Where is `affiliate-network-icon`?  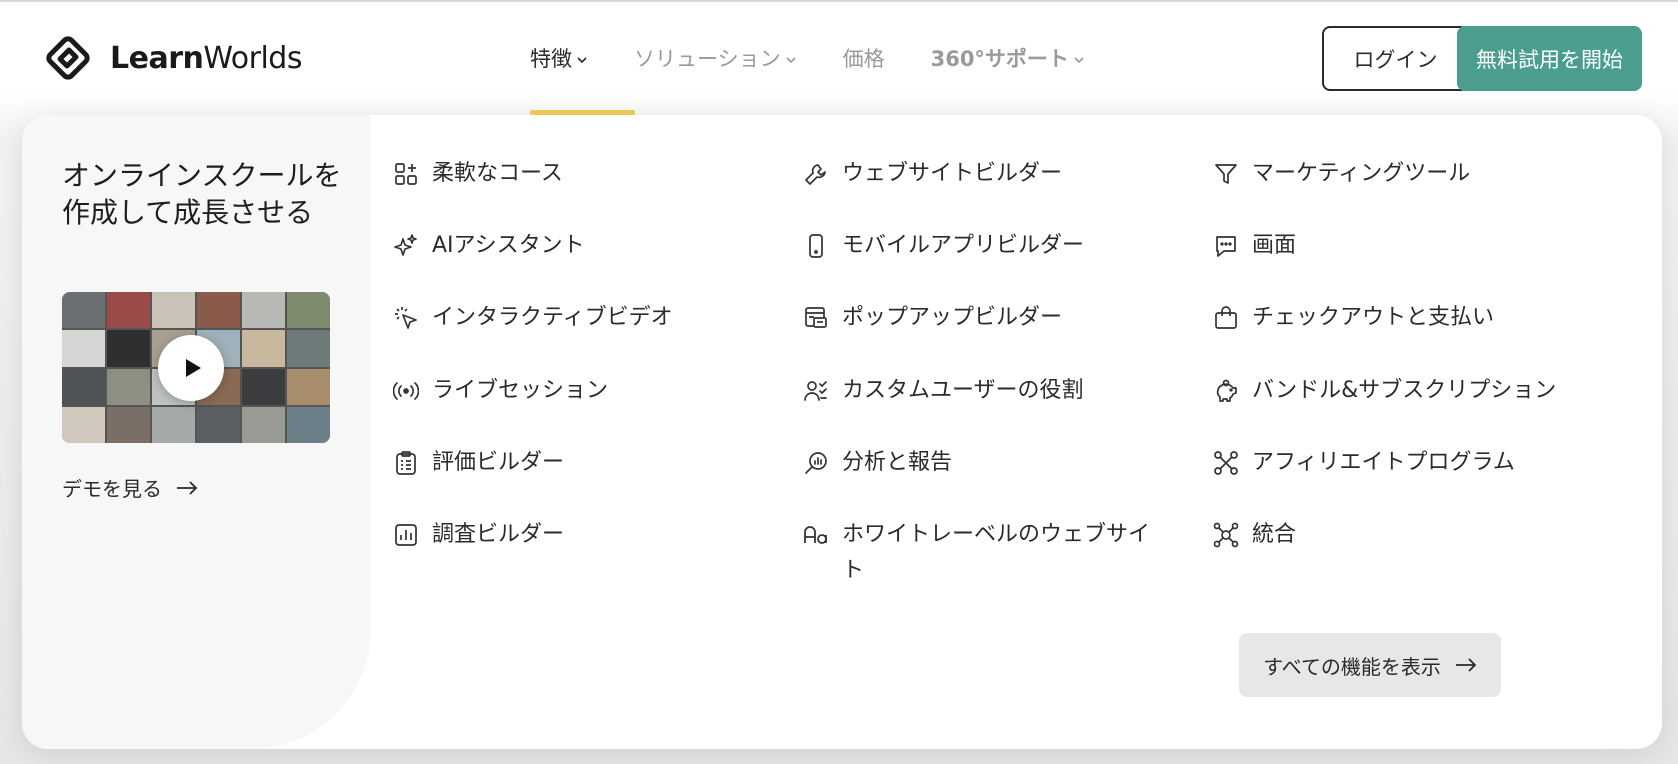 affiliate-network-icon is located at coordinates (1226, 463).